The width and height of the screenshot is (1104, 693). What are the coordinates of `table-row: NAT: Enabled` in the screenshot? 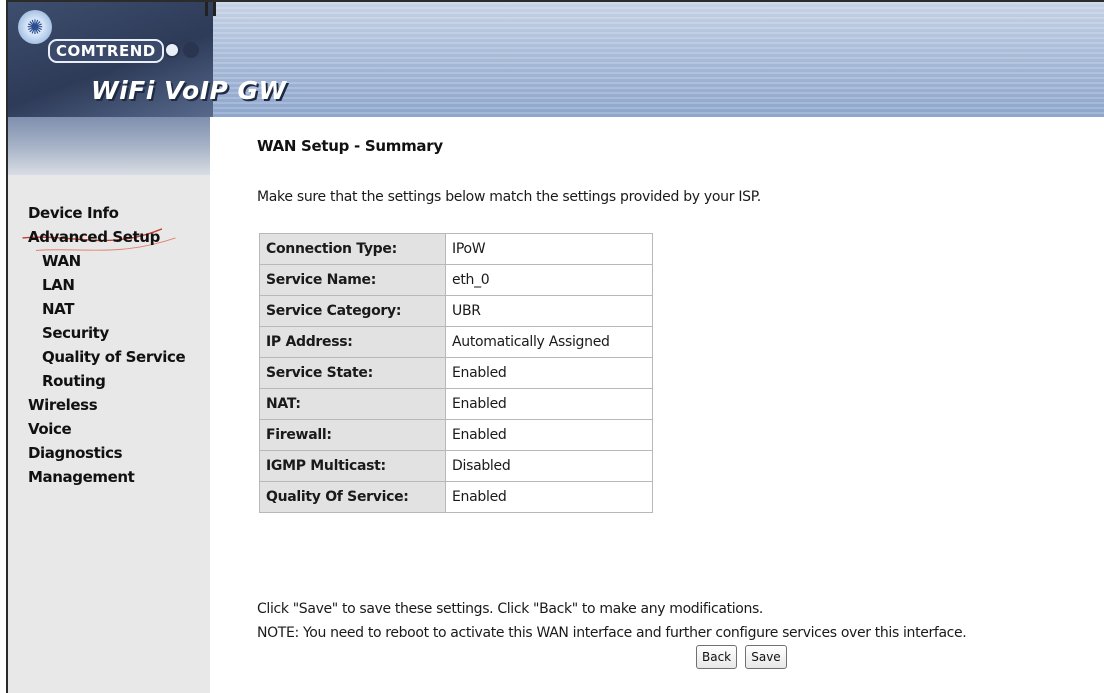 It's located at (456, 404).